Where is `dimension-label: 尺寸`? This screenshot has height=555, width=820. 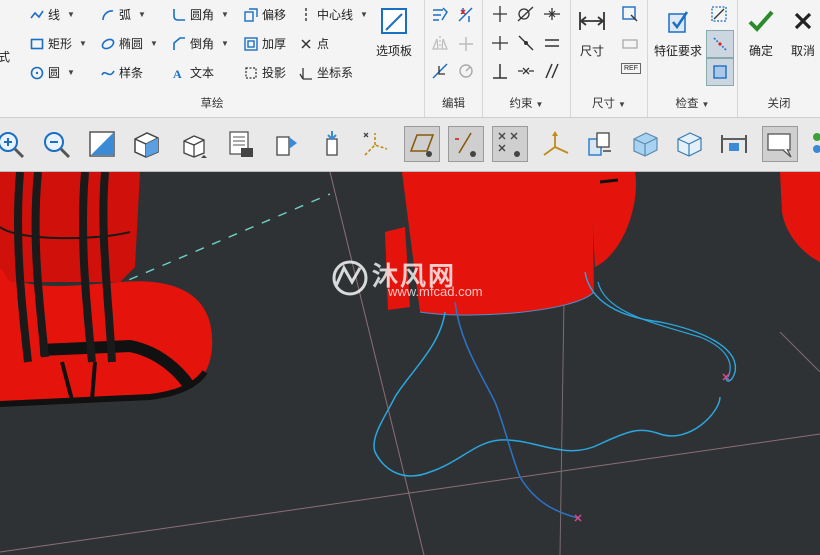 dimension-label: 尺寸 is located at coordinates (591, 51).